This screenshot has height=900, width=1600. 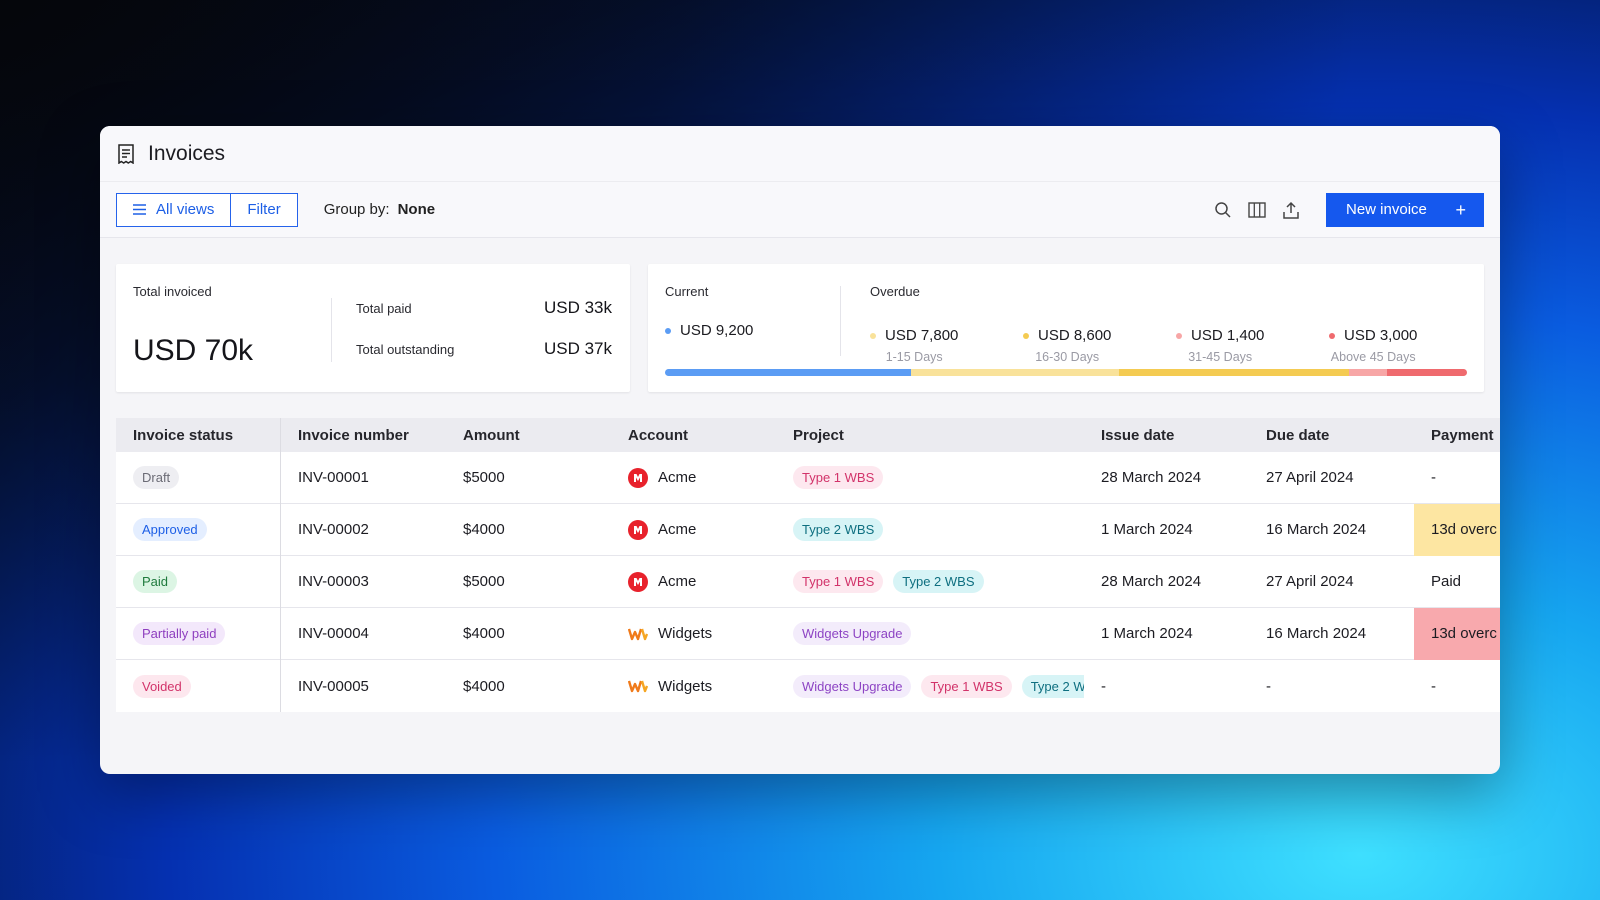 I want to click on header-due-date: Due date, so click(x=1331, y=435).